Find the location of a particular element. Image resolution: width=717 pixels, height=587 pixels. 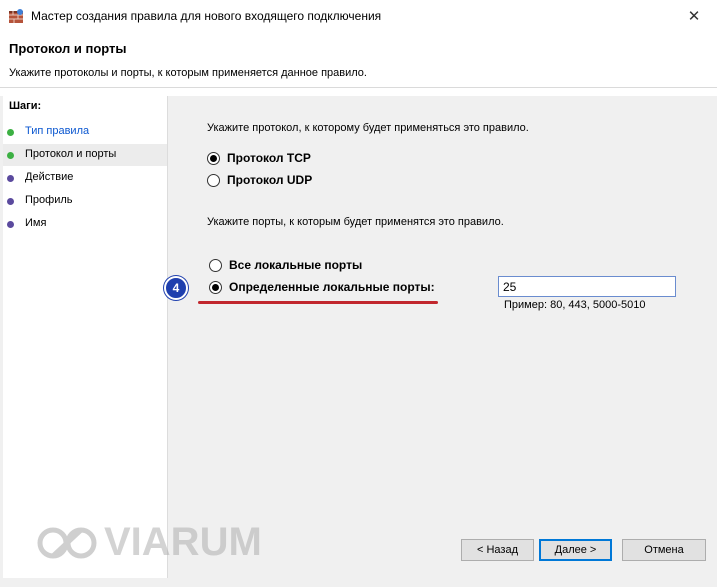

ports-input is located at coordinates (587, 286).